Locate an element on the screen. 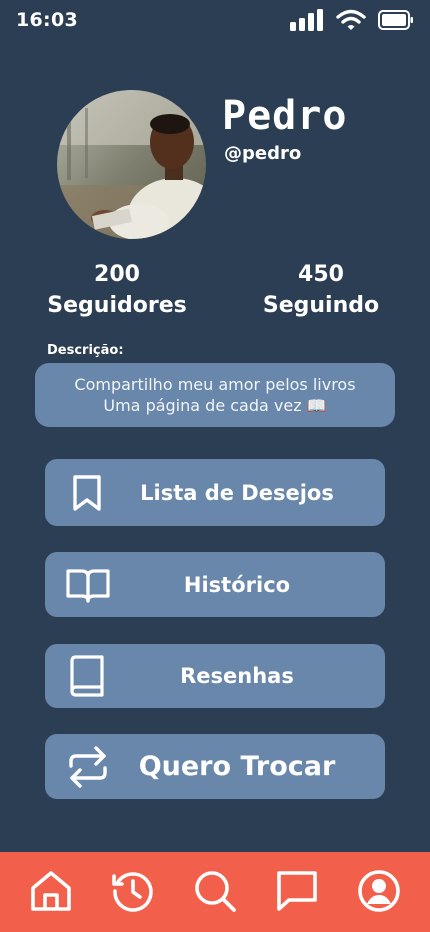 Image resolution: width=430 pixels, height=932 pixels. swap-icon is located at coordinates (88, 767).